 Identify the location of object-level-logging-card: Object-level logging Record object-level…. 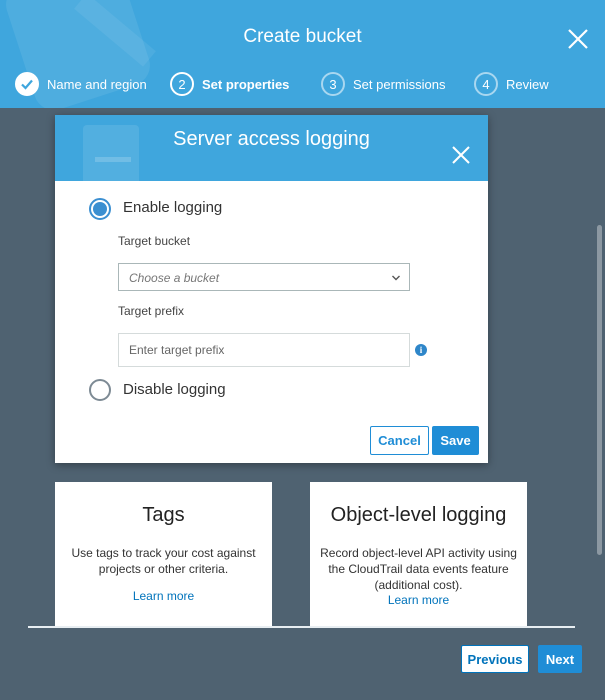
(418, 555).